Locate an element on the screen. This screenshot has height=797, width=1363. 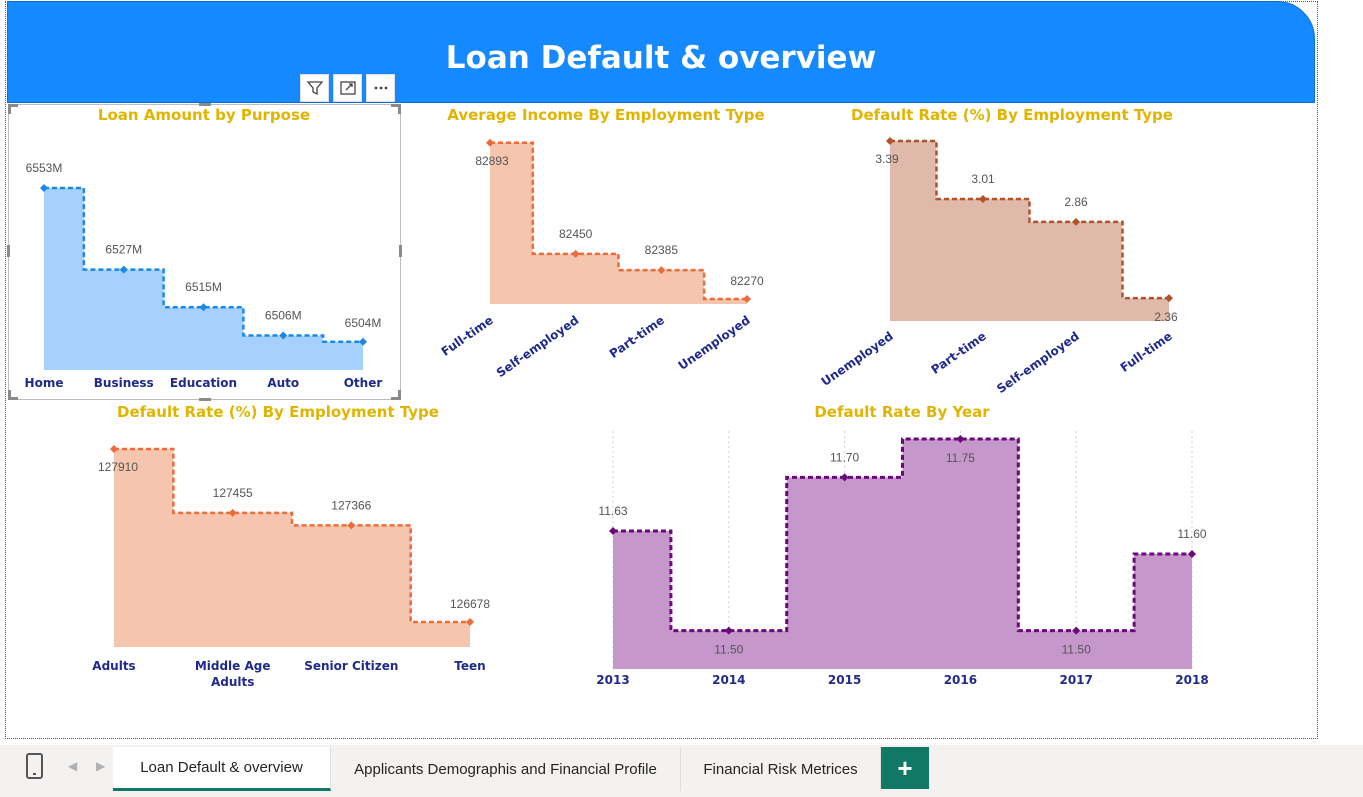
data-label: 82270 is located at coordinates (747, 281).